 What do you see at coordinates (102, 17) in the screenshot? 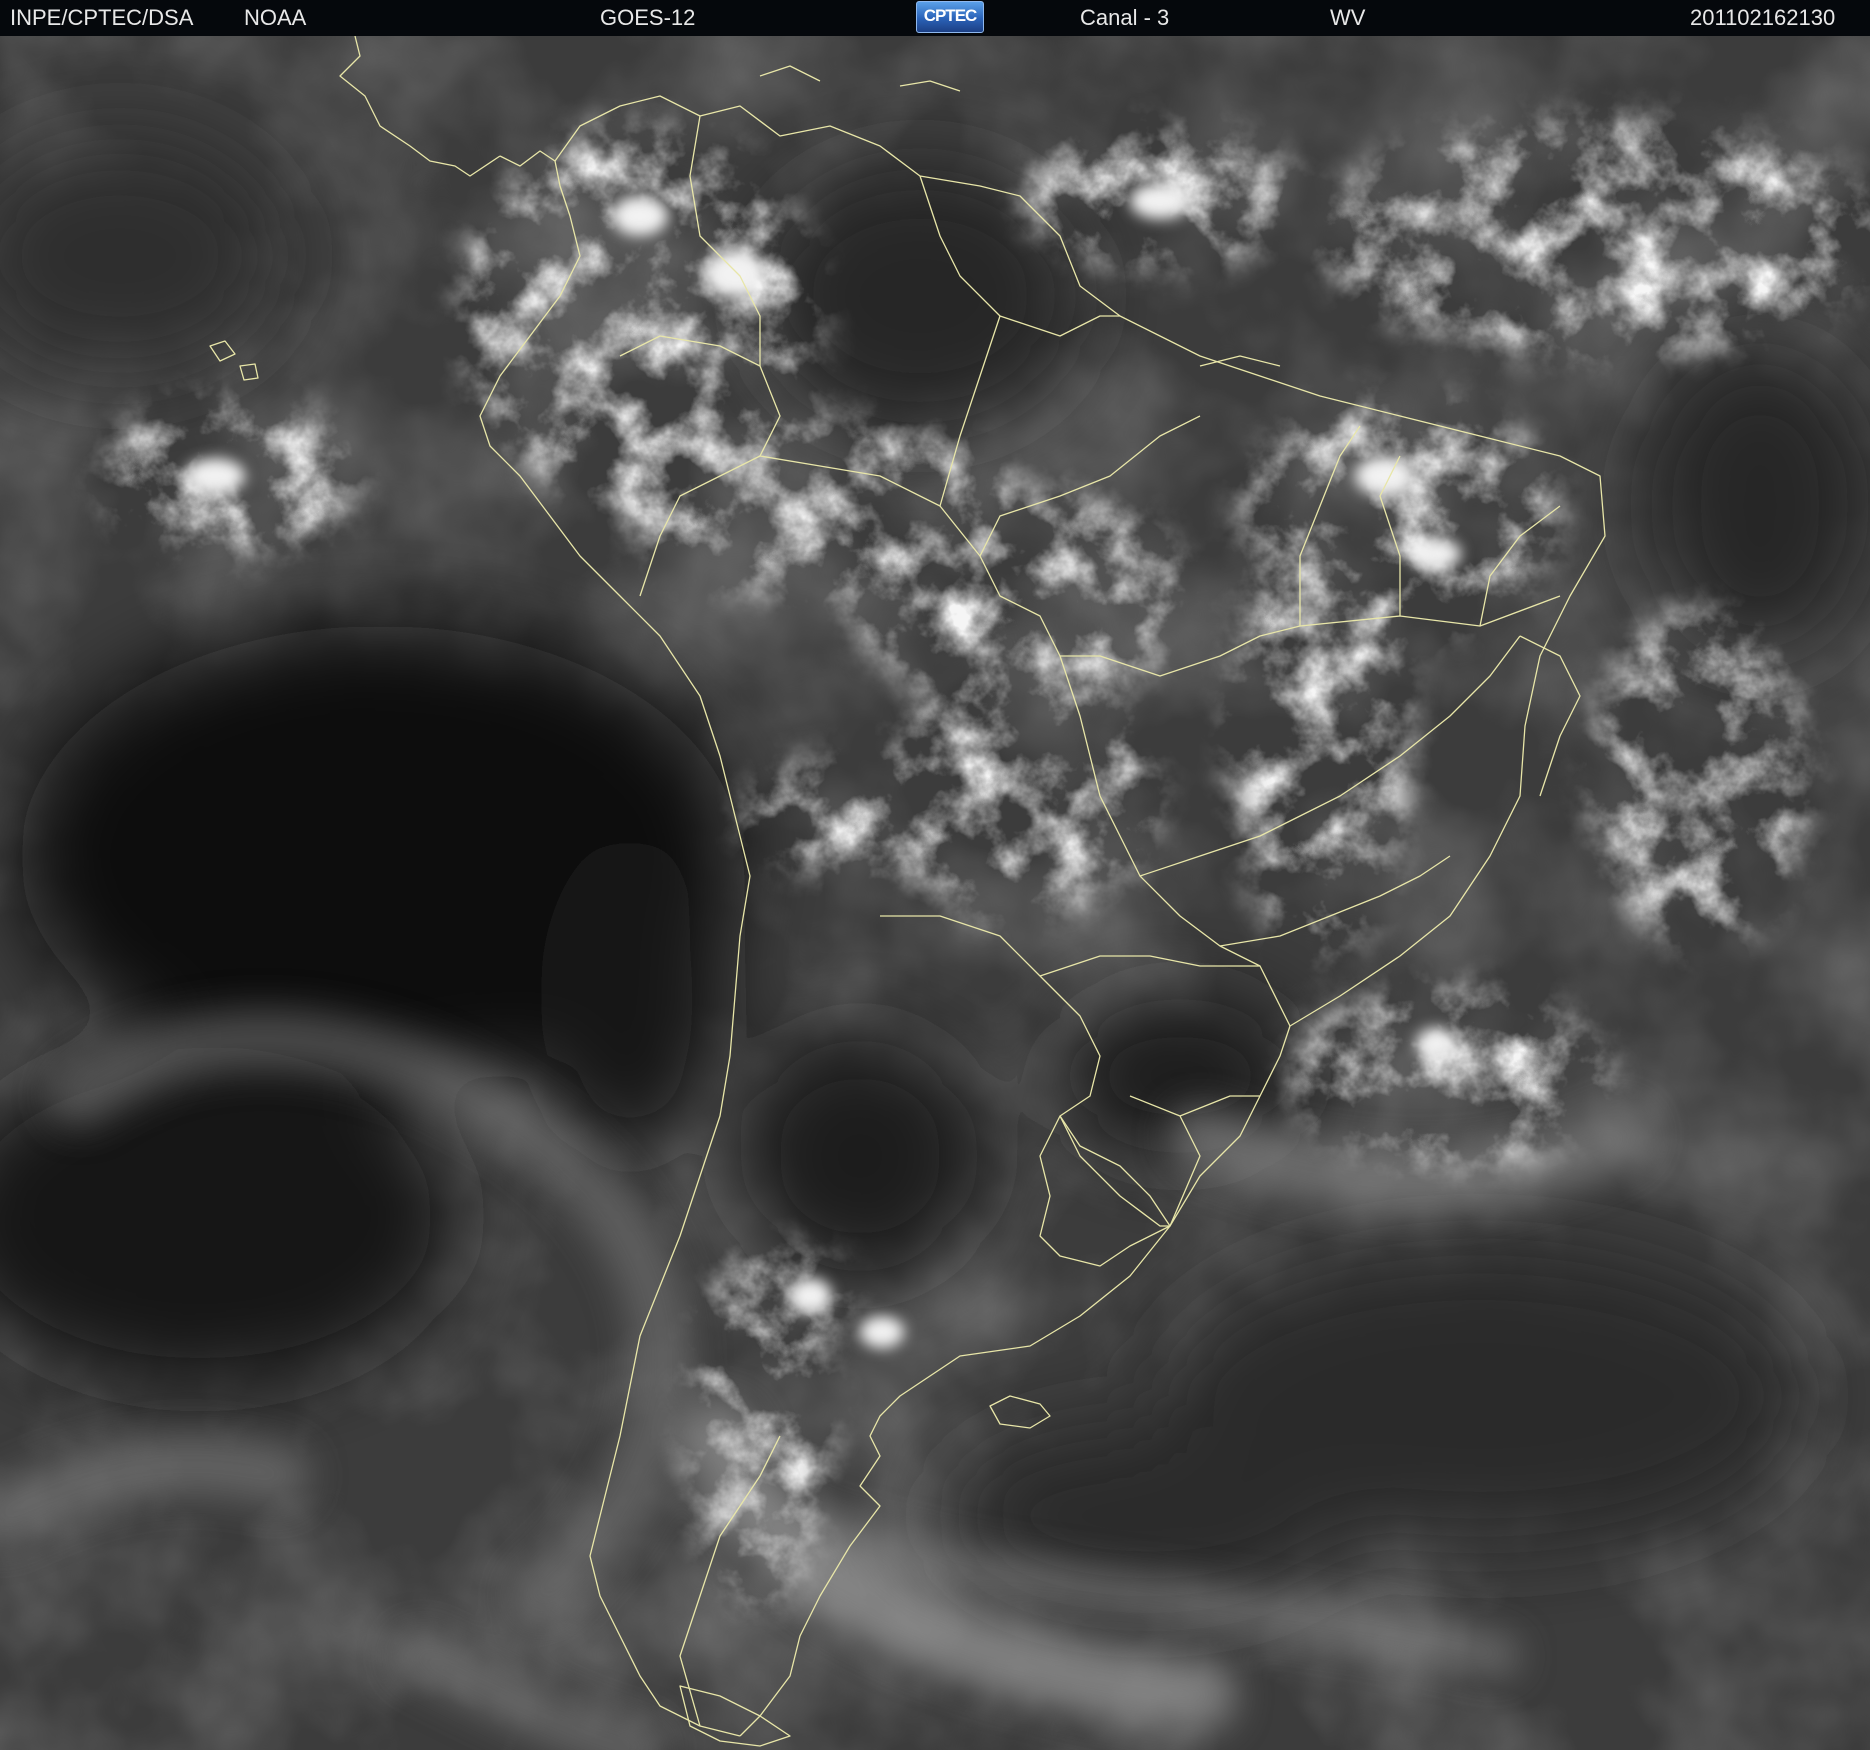
I see `institution-label: INPE/CPTEC/DSA` at bounding box center [102, 17].